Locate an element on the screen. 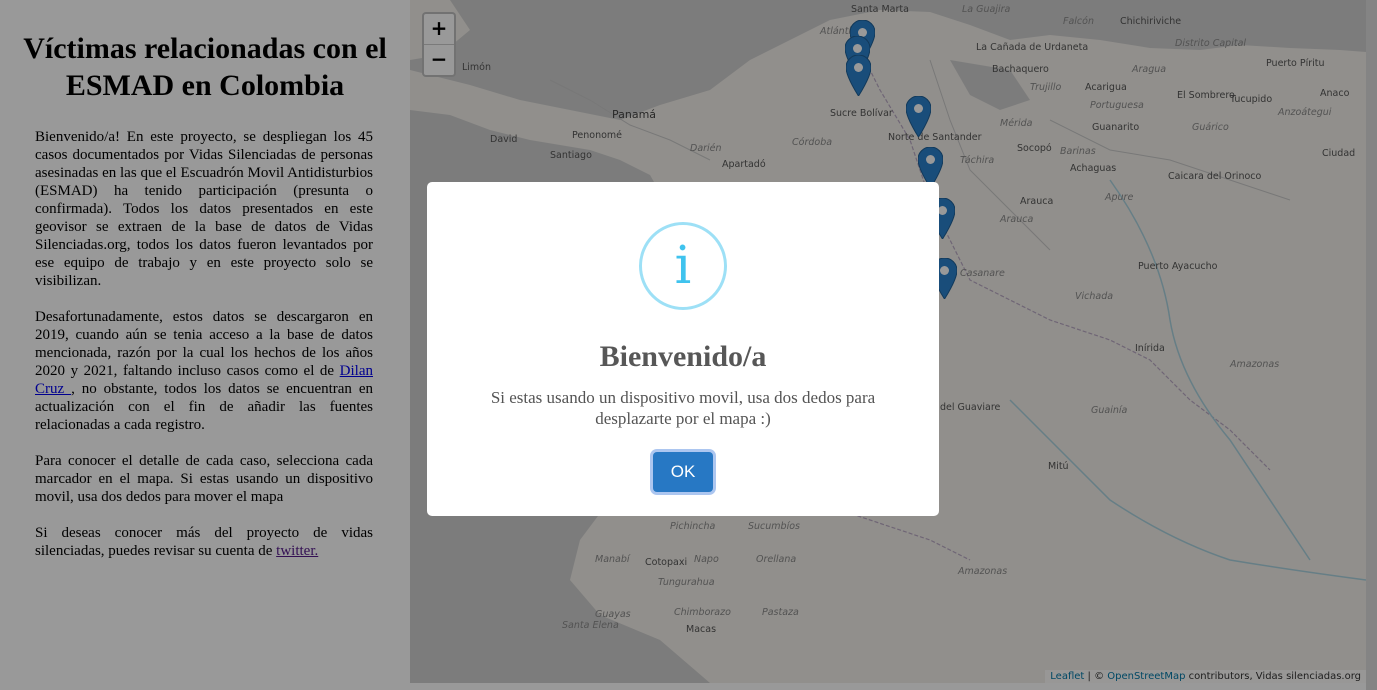  info-icon: i is located at coordinates (683, 266).